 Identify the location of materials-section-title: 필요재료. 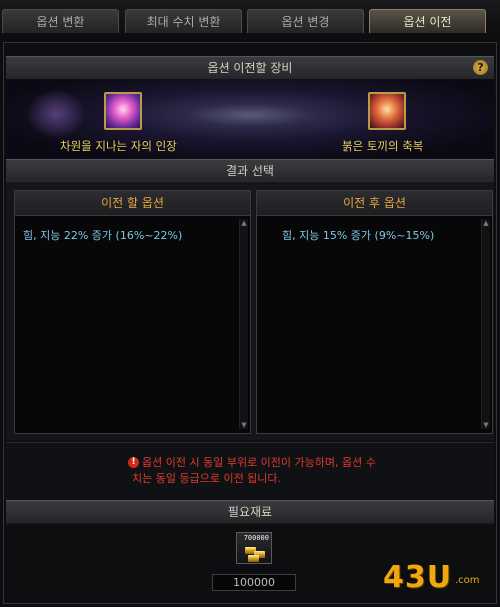
(250, 512).